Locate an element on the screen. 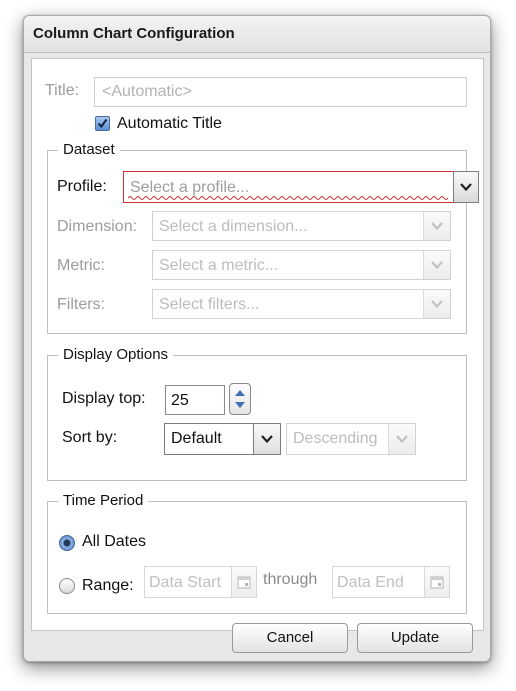 Image resolution: width=516 pixels, height=691 pixels. filters-dropdown-button is located at coordinates (436, 304).